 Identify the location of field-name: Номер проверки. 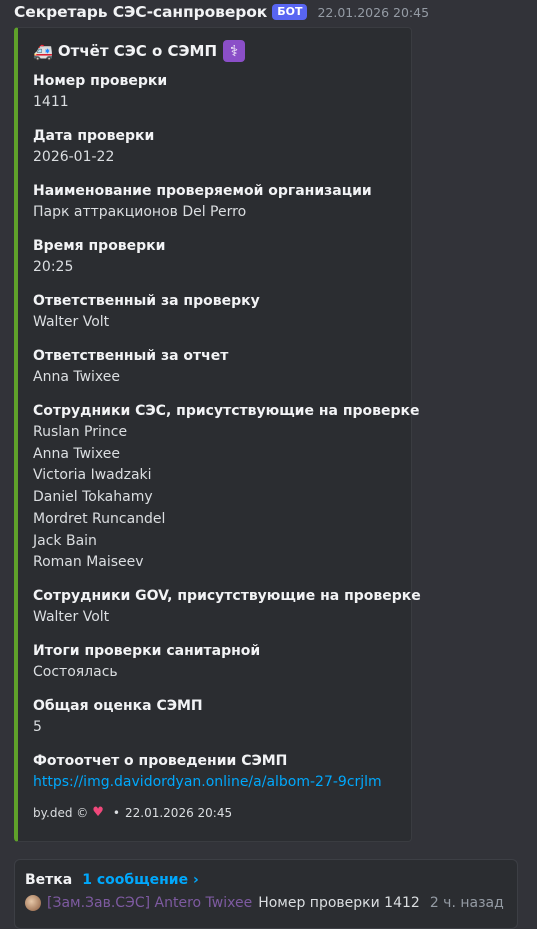
(100, 81).